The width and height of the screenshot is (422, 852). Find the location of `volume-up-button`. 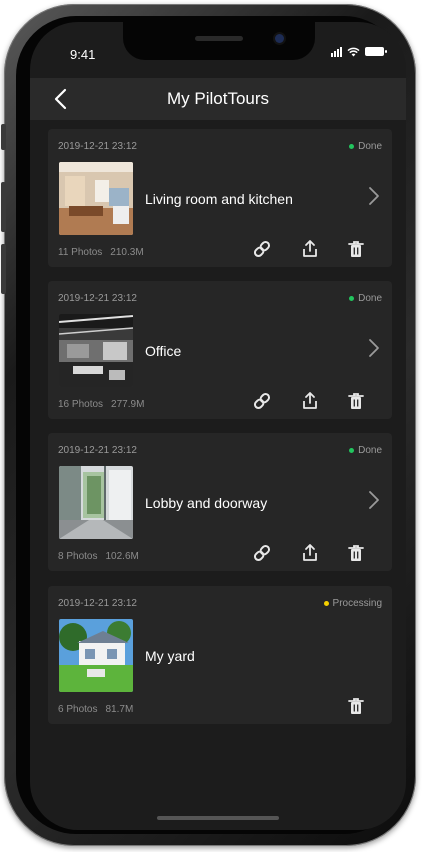

volume-up-button is located at coordinates (3, 207).